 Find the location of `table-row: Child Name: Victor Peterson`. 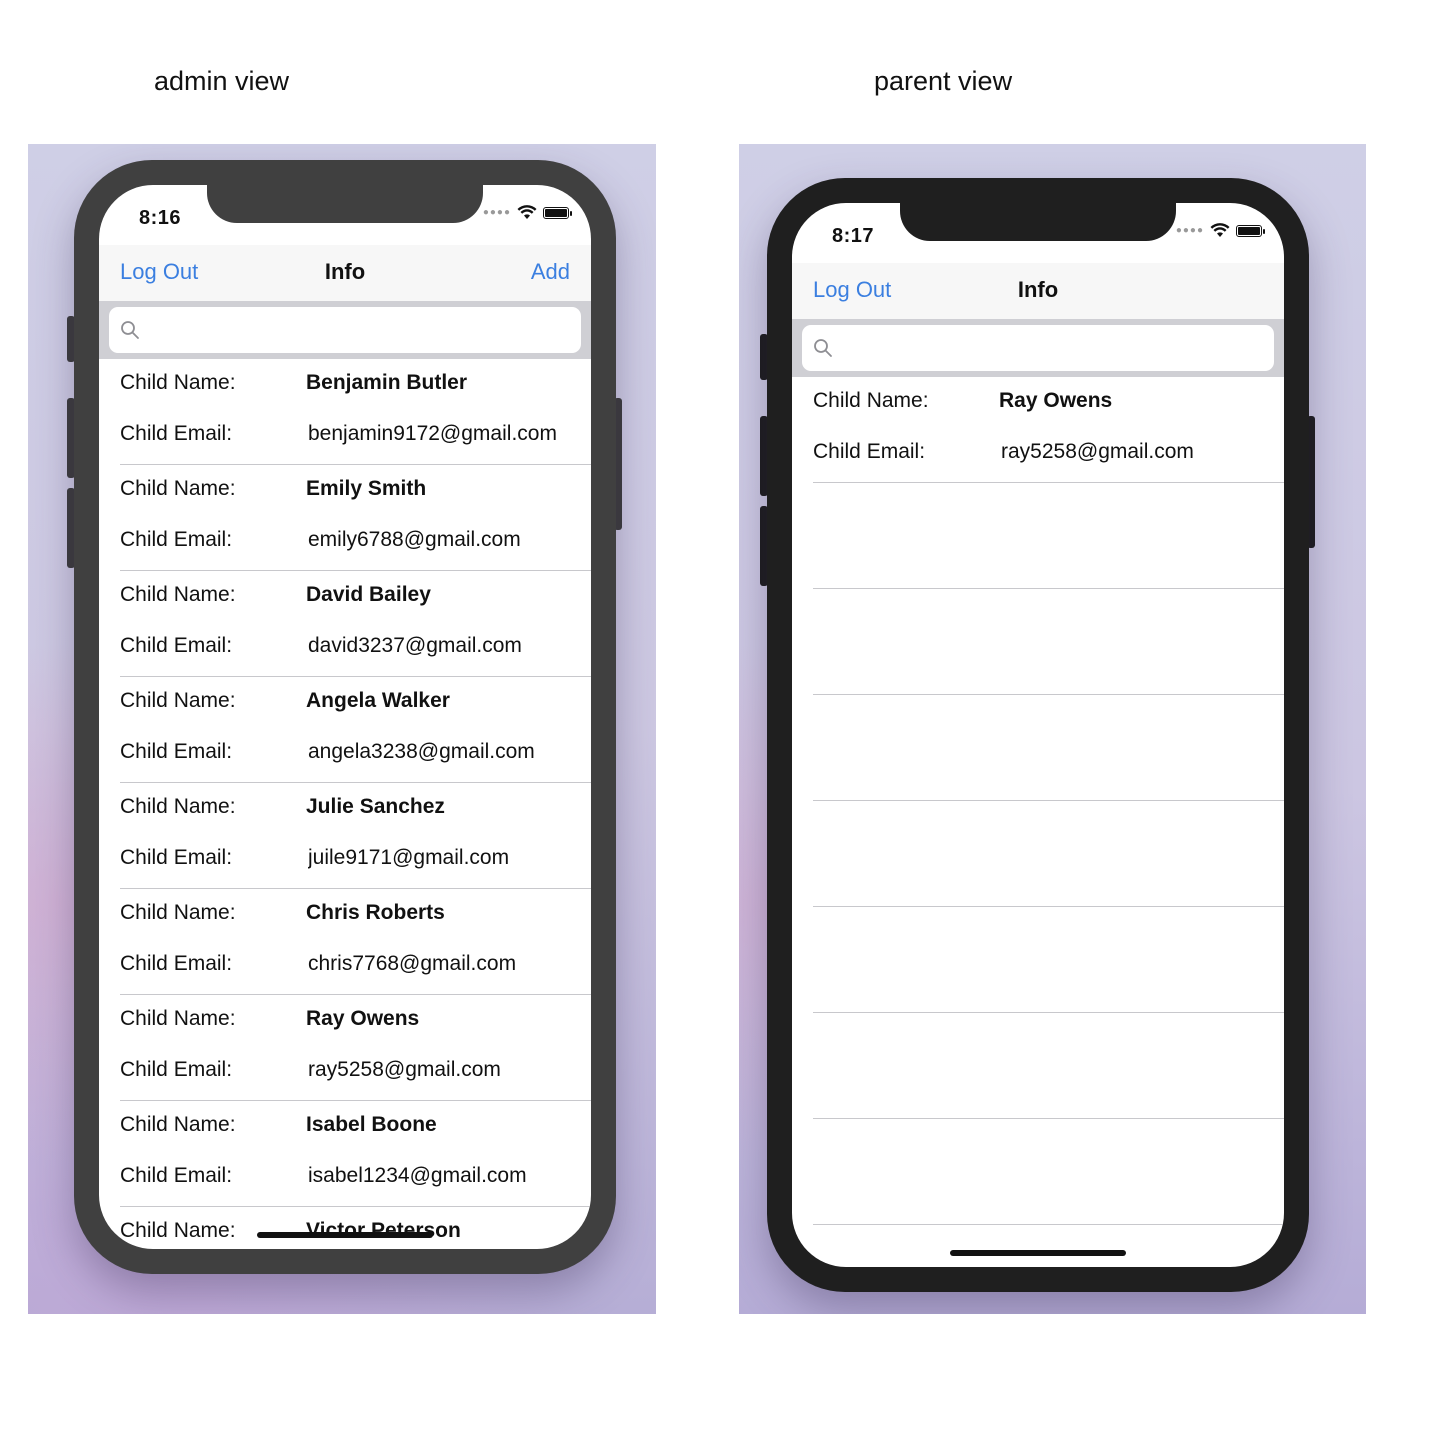

table-row: Child Name: Victor Peterson is located at coordinates (355, 1228).